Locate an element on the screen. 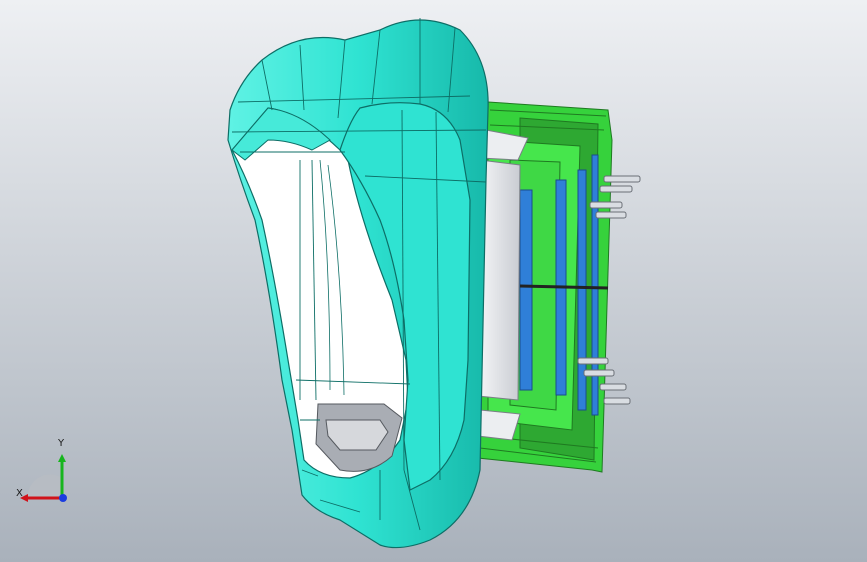 The width and height of the screenshot is (867, 562). triad-y-label: Y is located at coordinates (61, 443).